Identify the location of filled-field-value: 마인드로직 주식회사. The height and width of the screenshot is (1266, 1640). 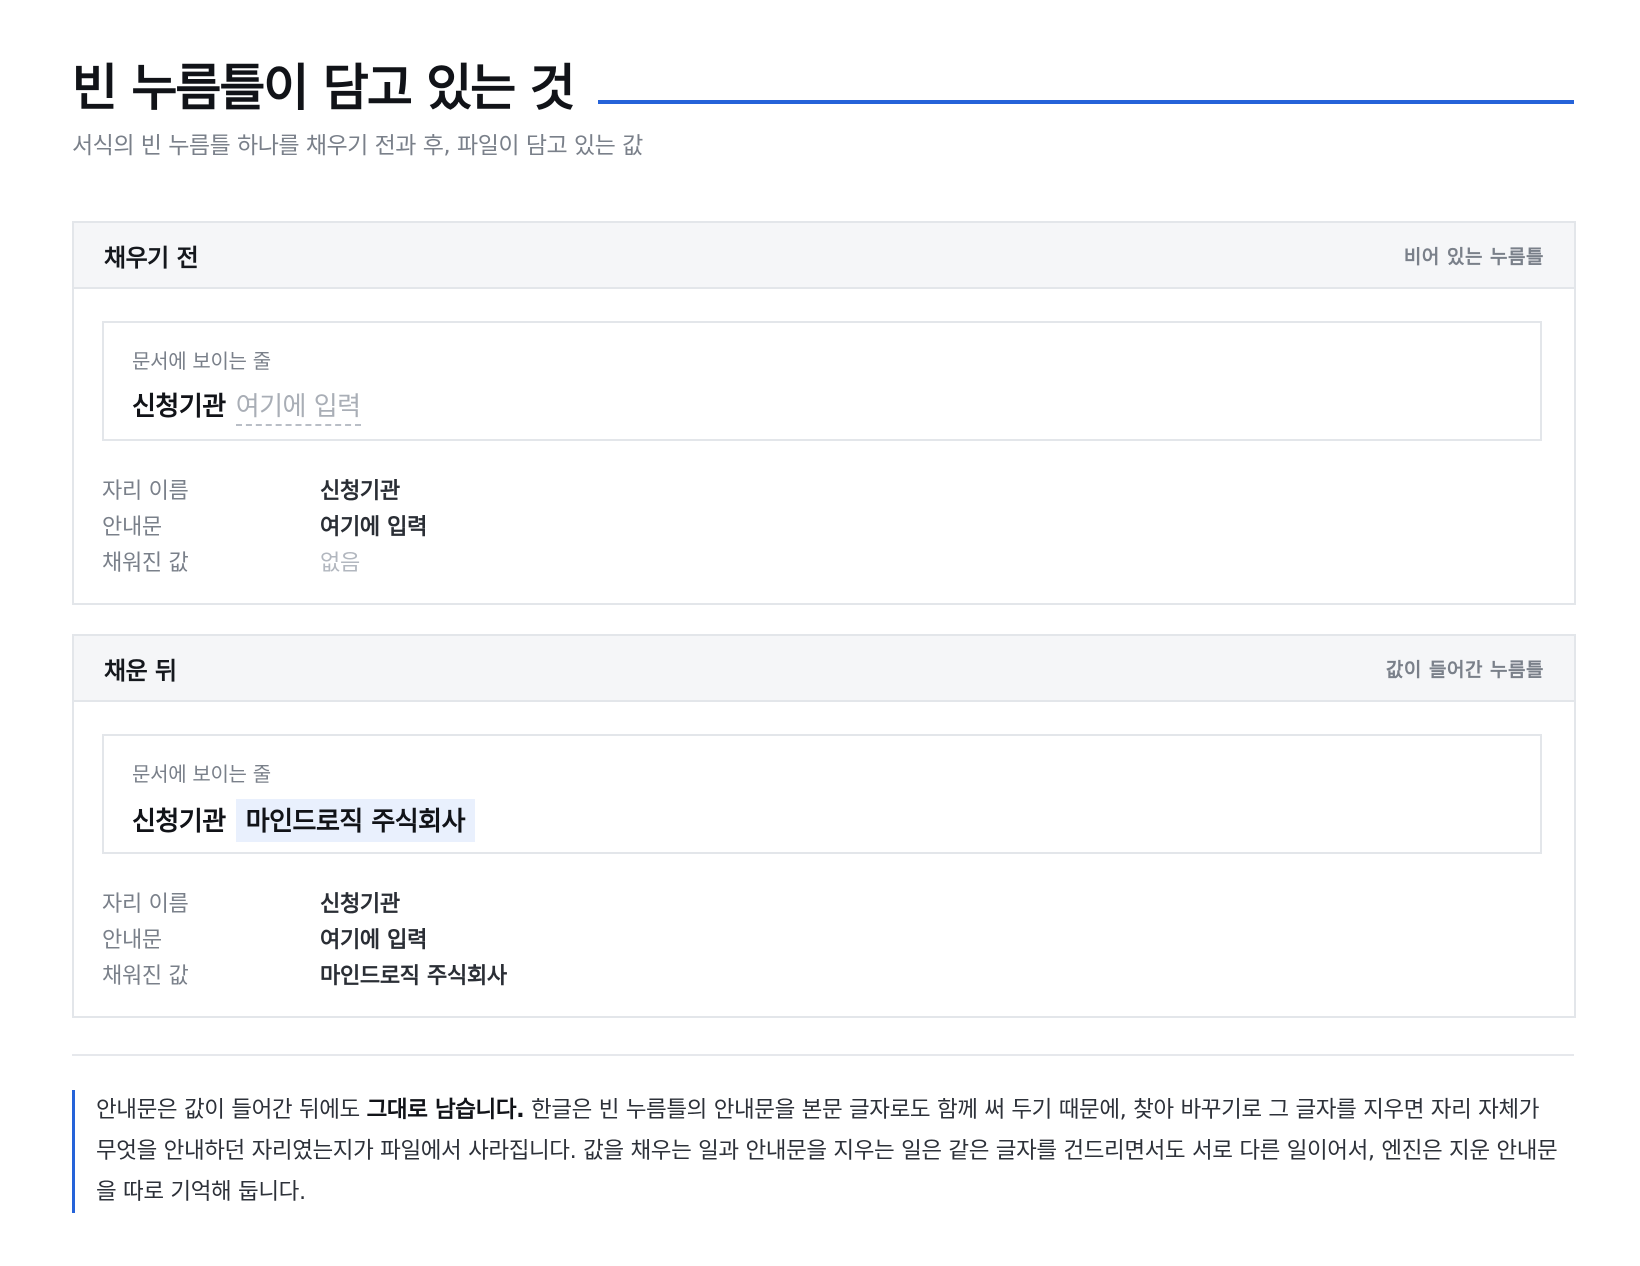
(355, 820).